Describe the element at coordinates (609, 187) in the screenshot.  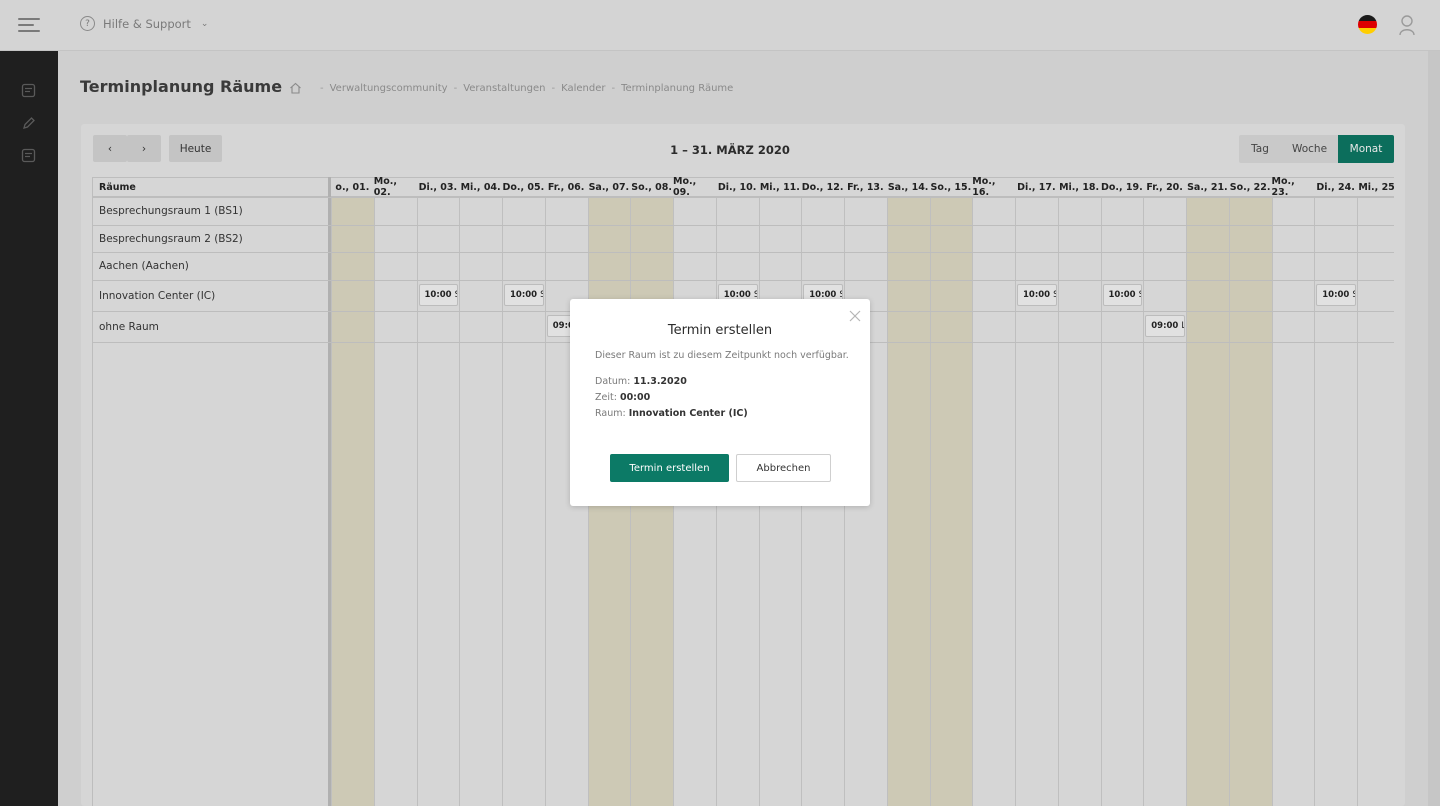
I see `day-header: Sa., 07.` at that location.